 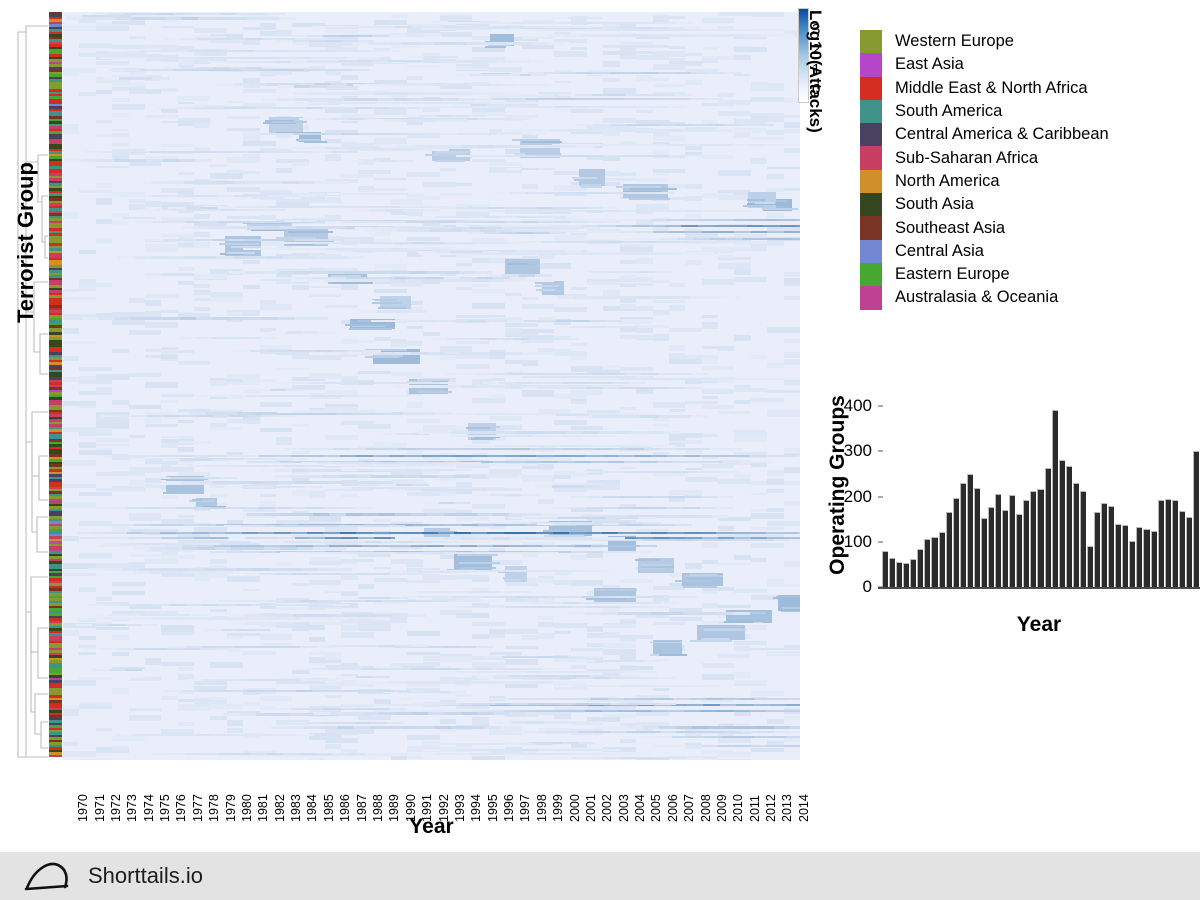 I want to click on barchart-y-axis-ticks: 0 100 200 300 400, so click(x=858, y=496).